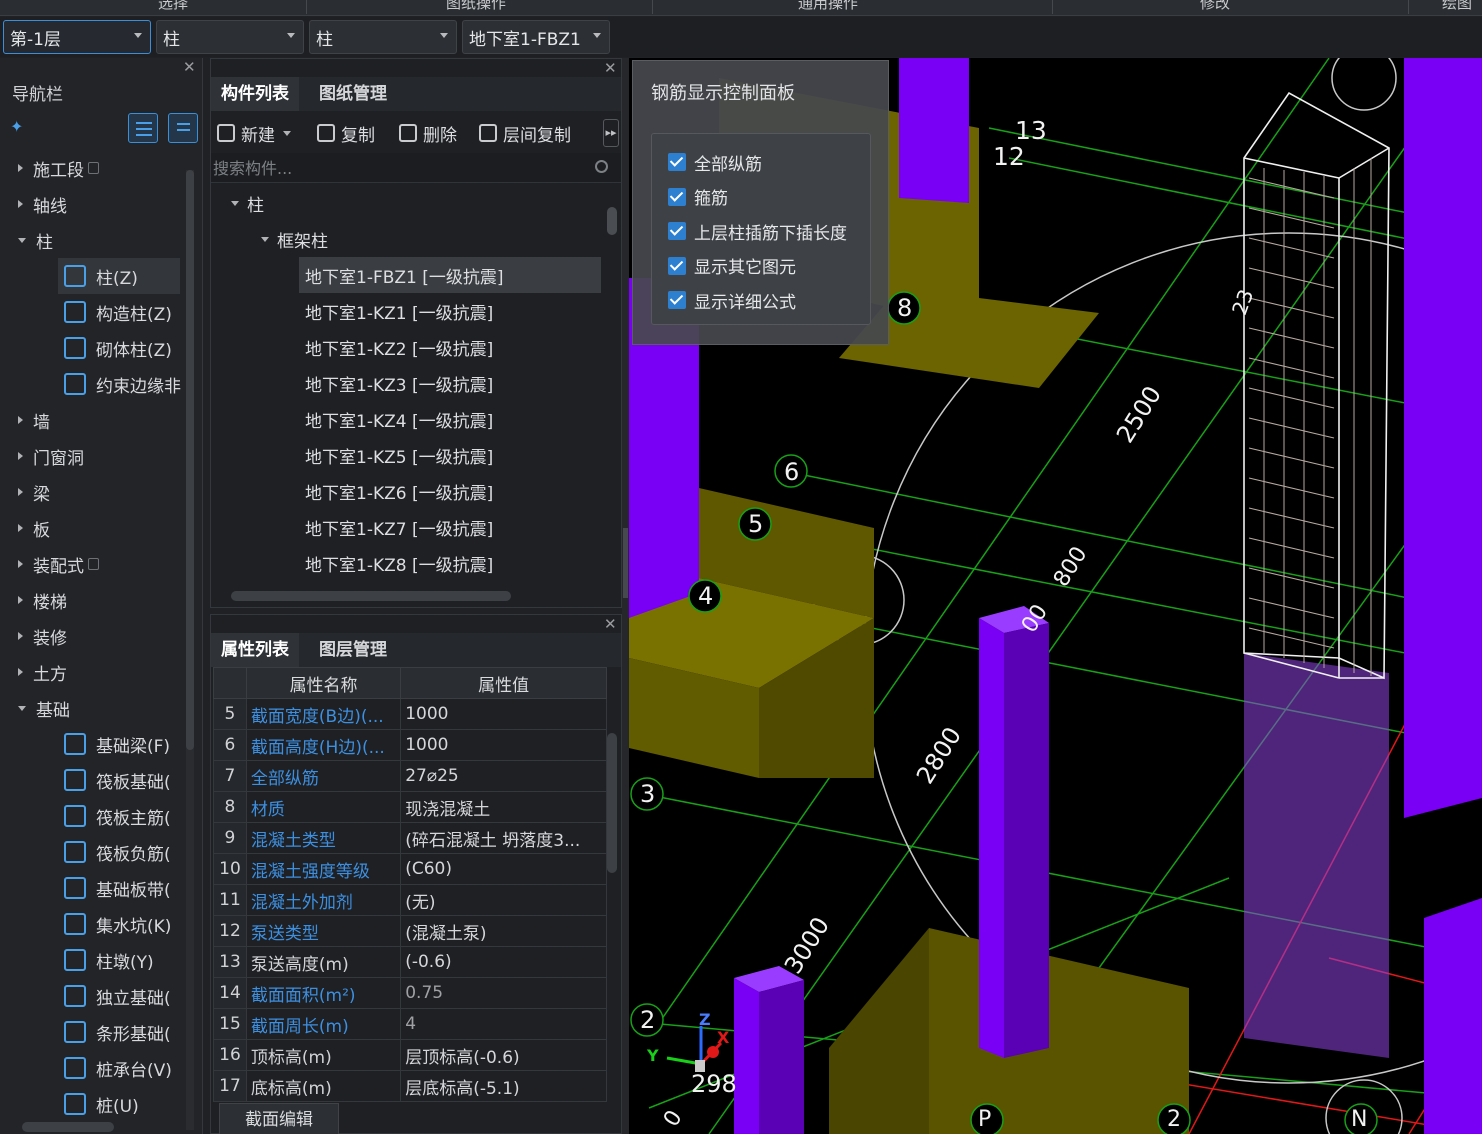  What do you see at coordinates (503, 900) in the screenshot?
I see `property-value: (无)` at bounding box center [503, 900].